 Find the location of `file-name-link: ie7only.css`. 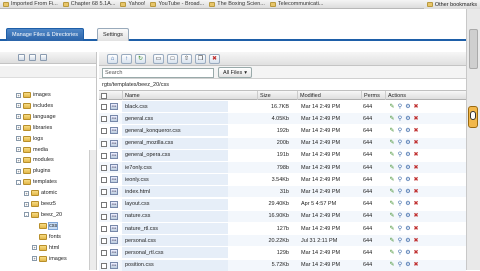

file-name-link: ie7only.css is located at coordinates (175, 167).